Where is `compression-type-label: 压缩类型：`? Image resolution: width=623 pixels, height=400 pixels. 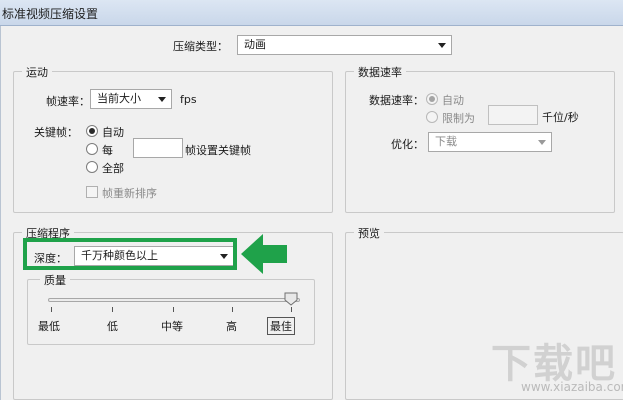
compression-type-label: 压缩类型： is located at coordinates (200, 46).